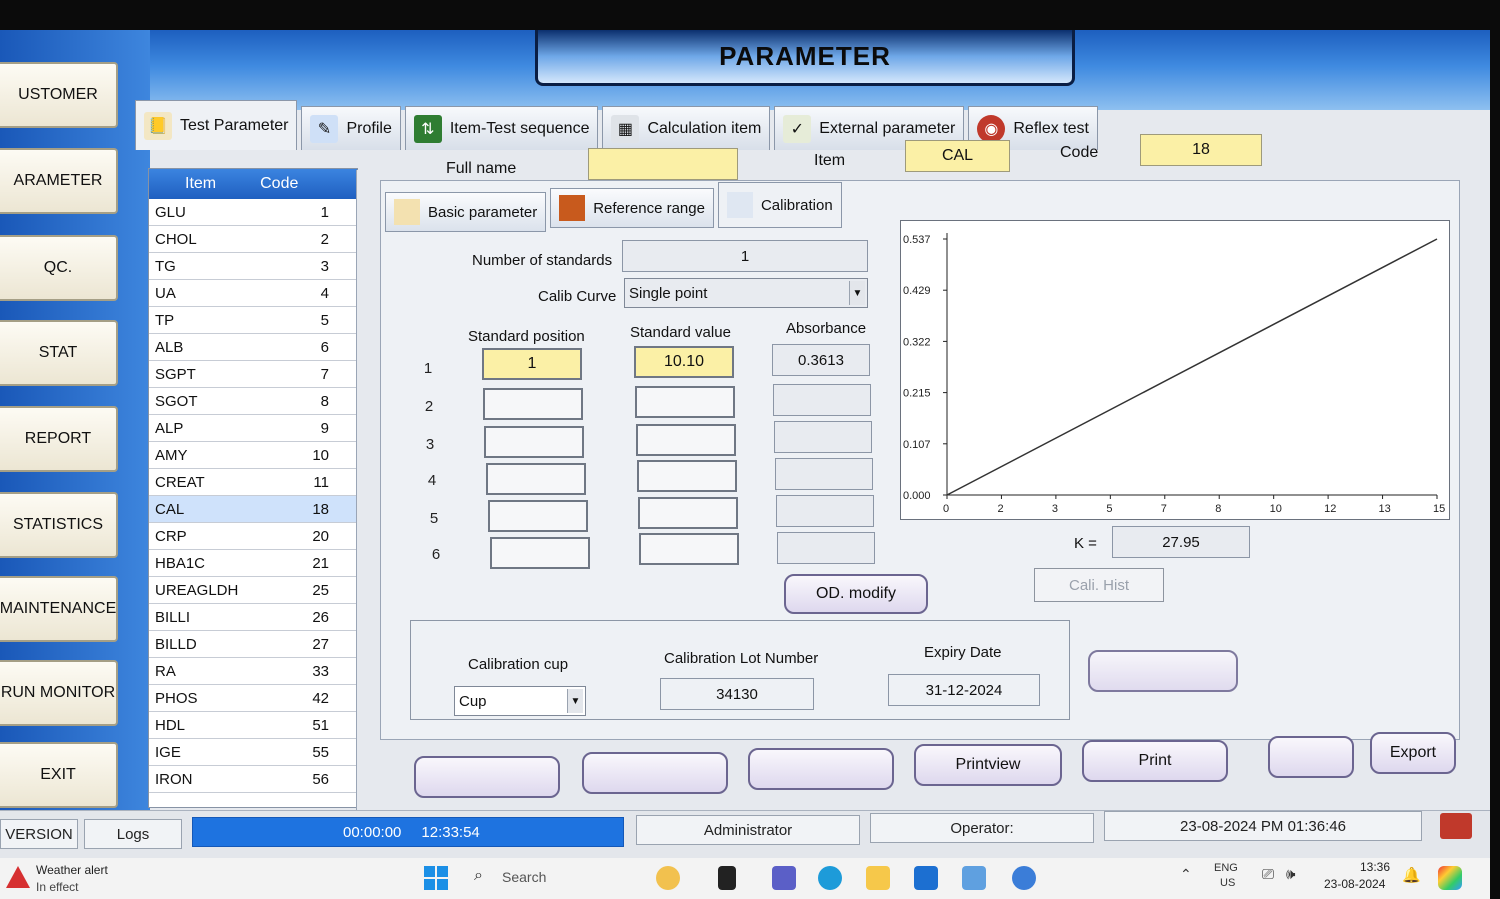  What do you see at coordinates (1268, 874) in the screenshot?
I see `network-icon: ⎚` at bounding box center [1268, 874].